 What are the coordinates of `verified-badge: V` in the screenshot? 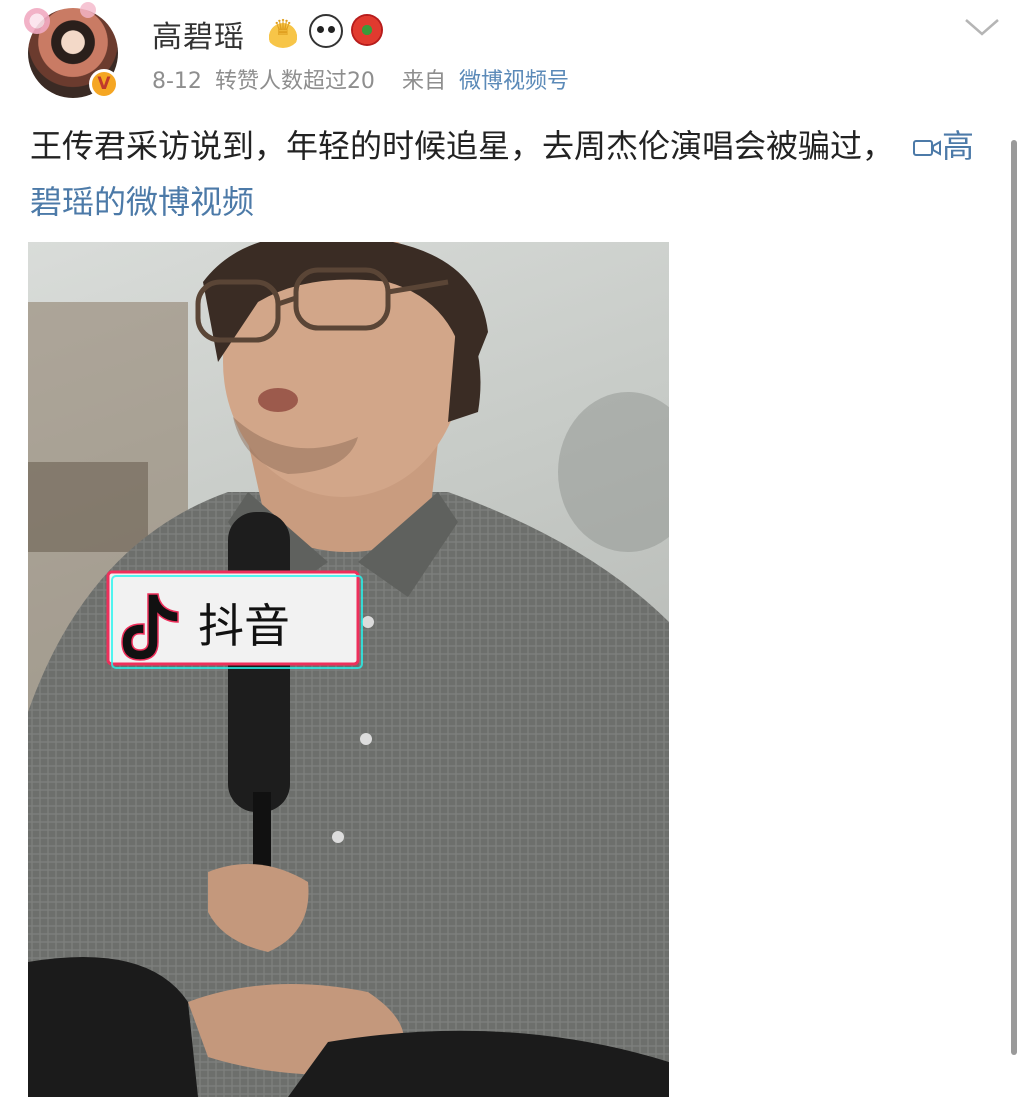 It's located at (104, 84).